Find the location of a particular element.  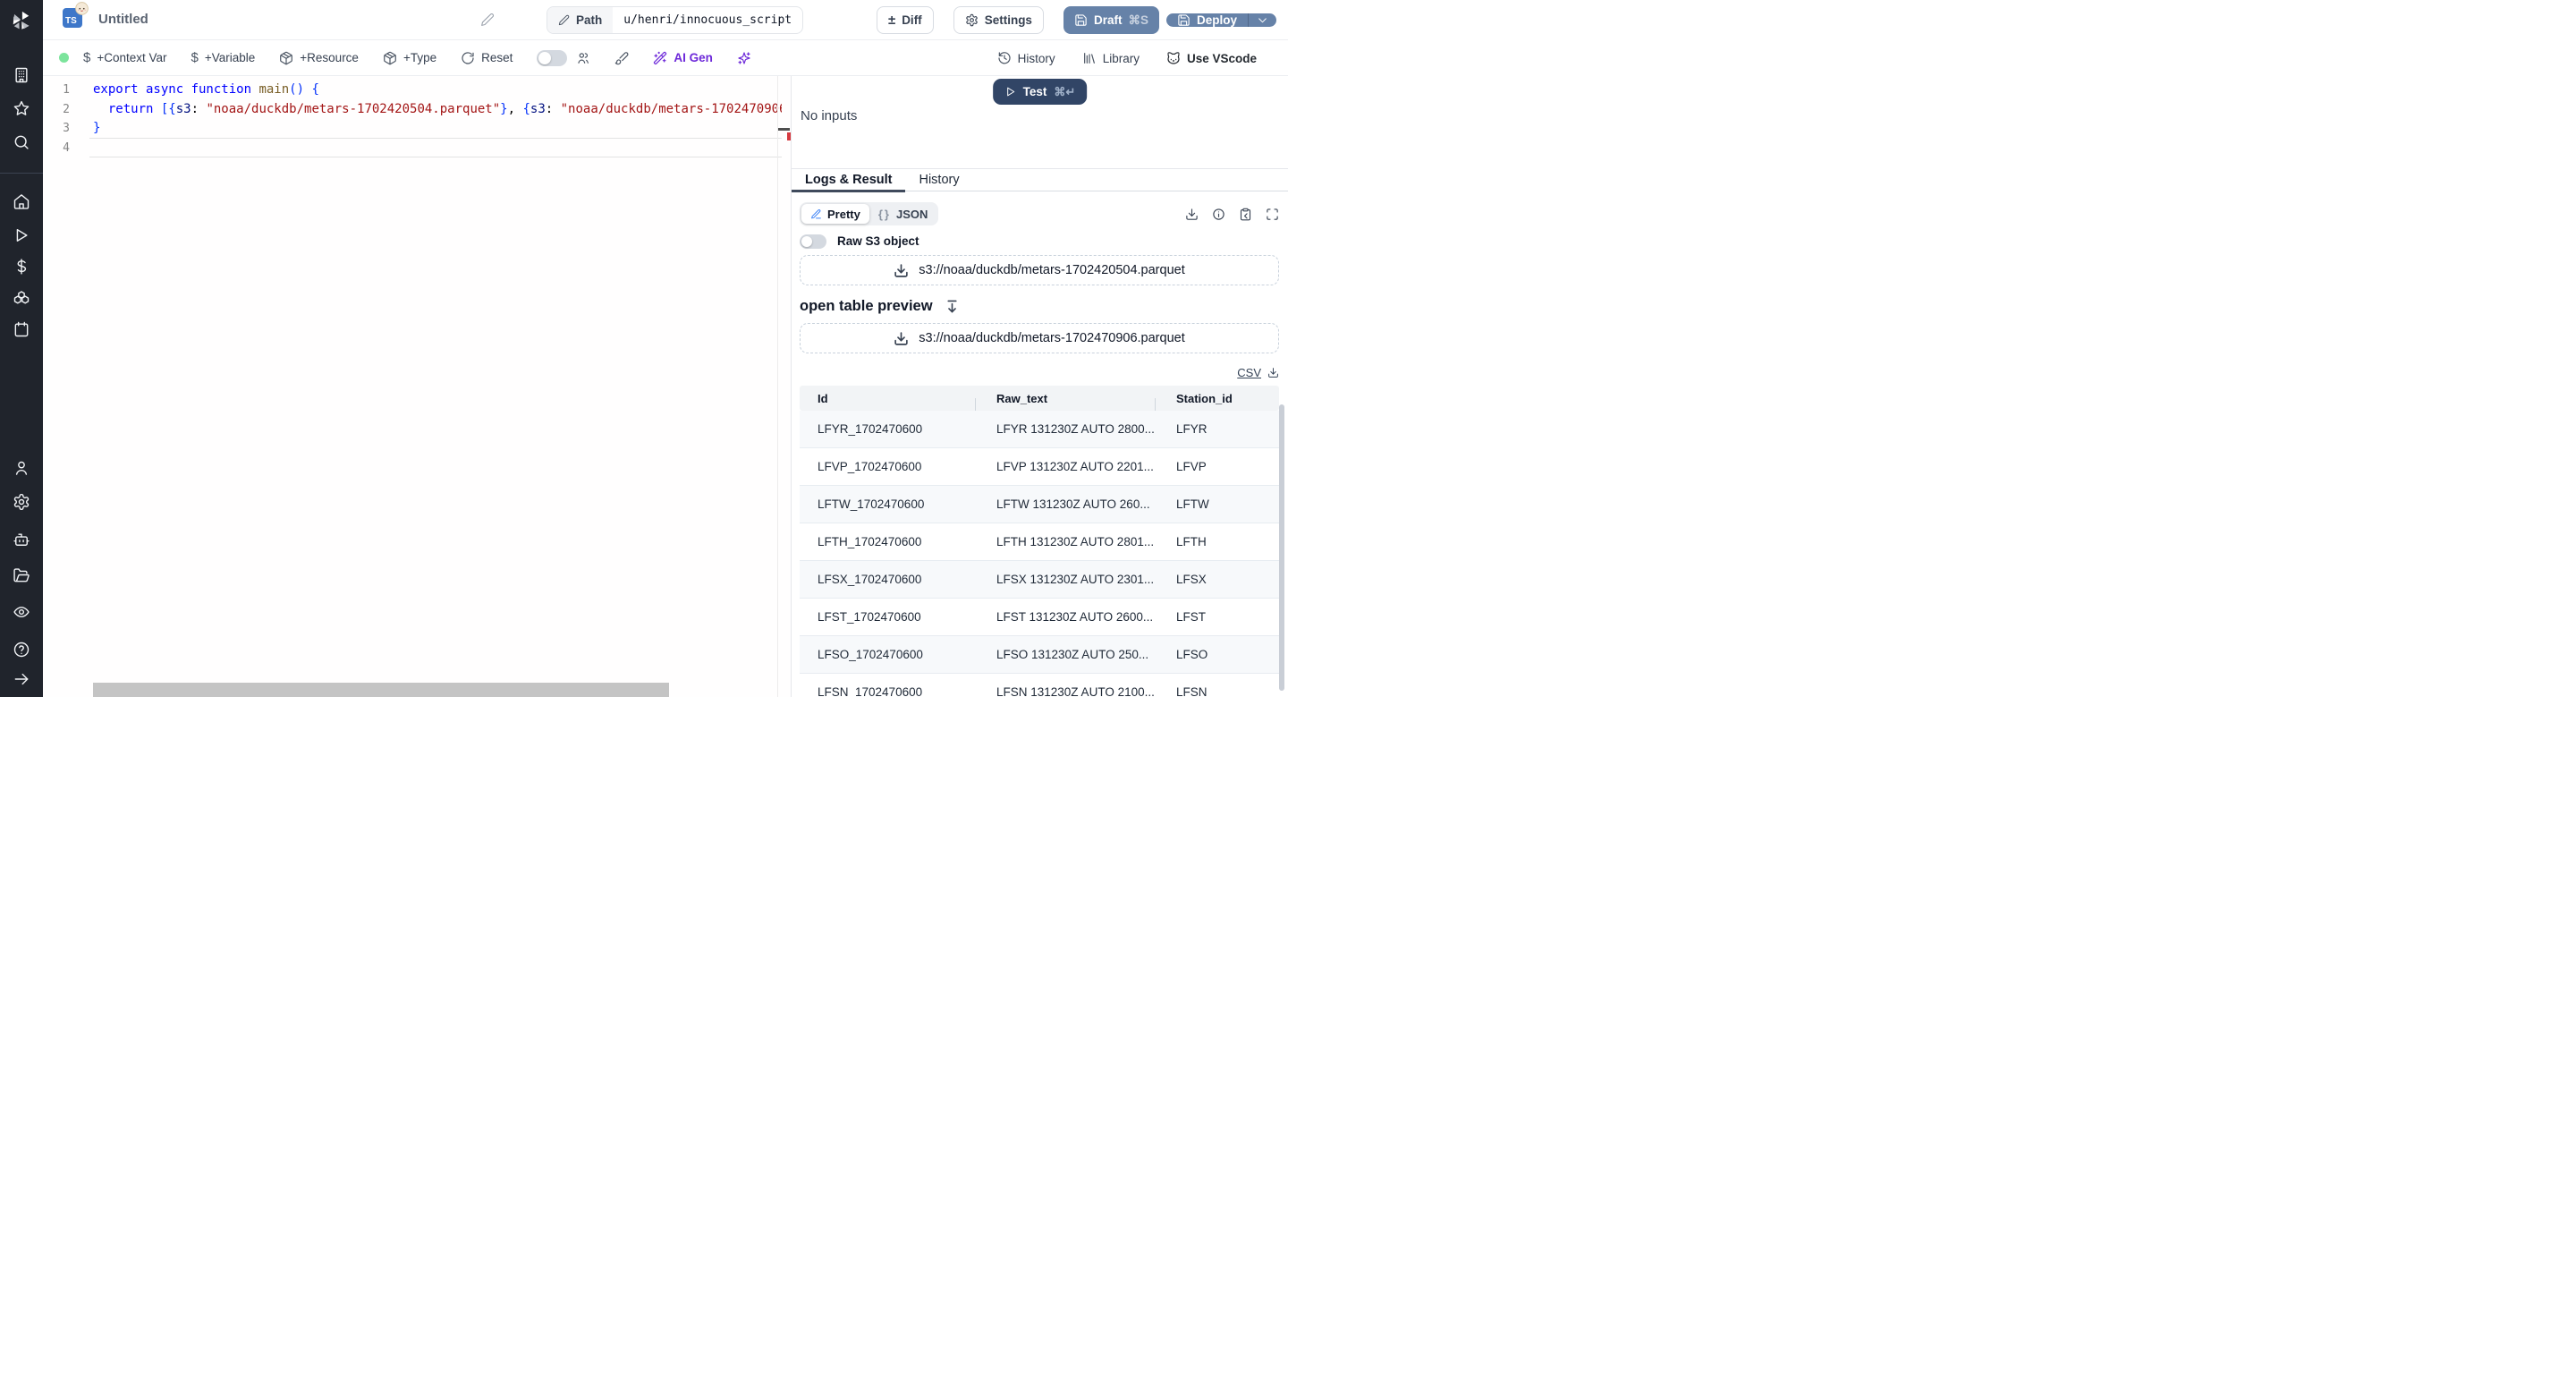

result-tabs: Logs & Result History is located at coordinates (1040, 180).